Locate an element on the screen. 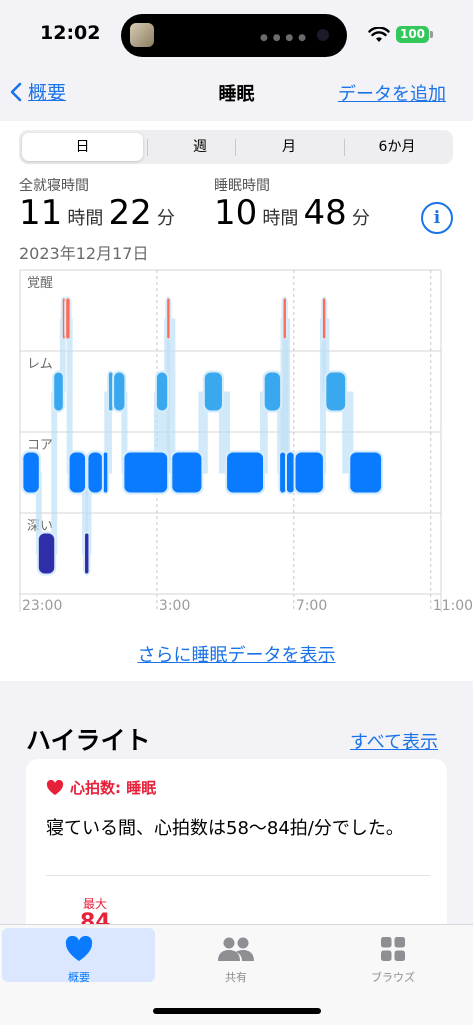  tab-summary: 概要 is located at coordinates (79, 955).